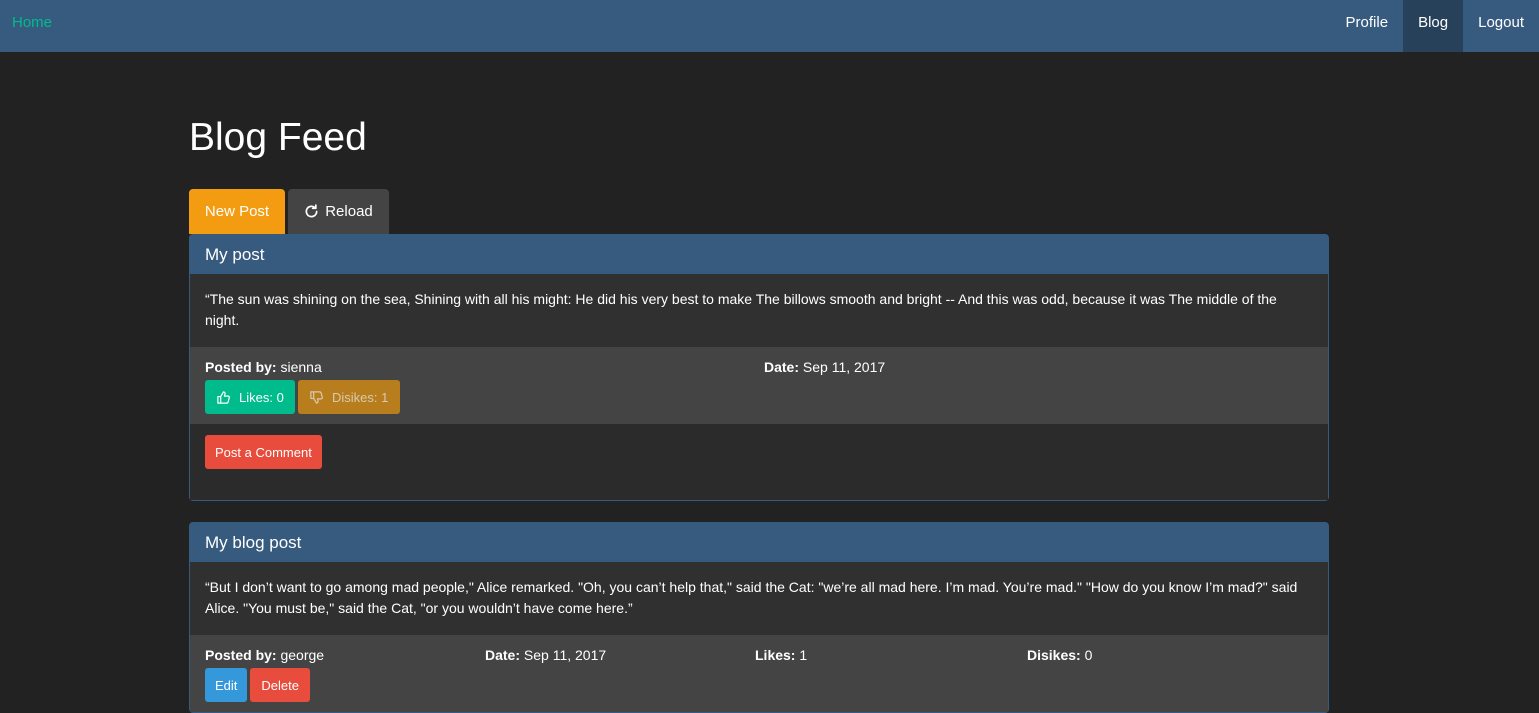 This screenshot has width=1539, height=713. Describe the element at coordinates (263, 452) in the screenshot. I see `post-comment-button: Post a Comment` at that location.